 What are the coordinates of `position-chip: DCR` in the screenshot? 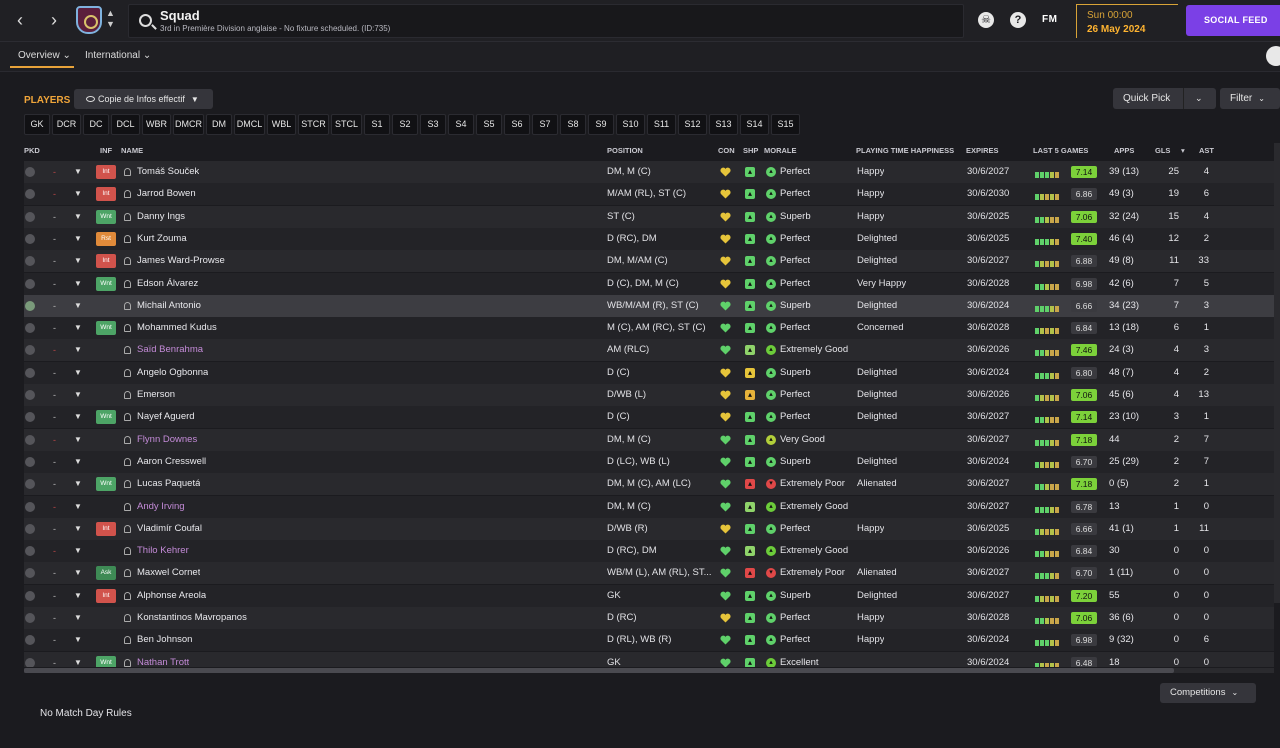 It's located at (66, 124).